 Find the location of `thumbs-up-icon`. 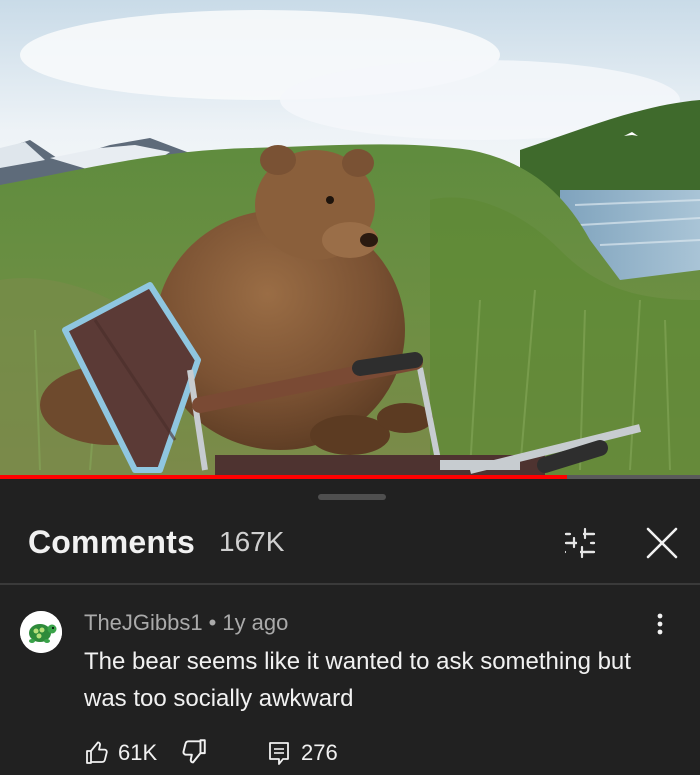

thumbs-up-icon is located at coordinates (97, 752).